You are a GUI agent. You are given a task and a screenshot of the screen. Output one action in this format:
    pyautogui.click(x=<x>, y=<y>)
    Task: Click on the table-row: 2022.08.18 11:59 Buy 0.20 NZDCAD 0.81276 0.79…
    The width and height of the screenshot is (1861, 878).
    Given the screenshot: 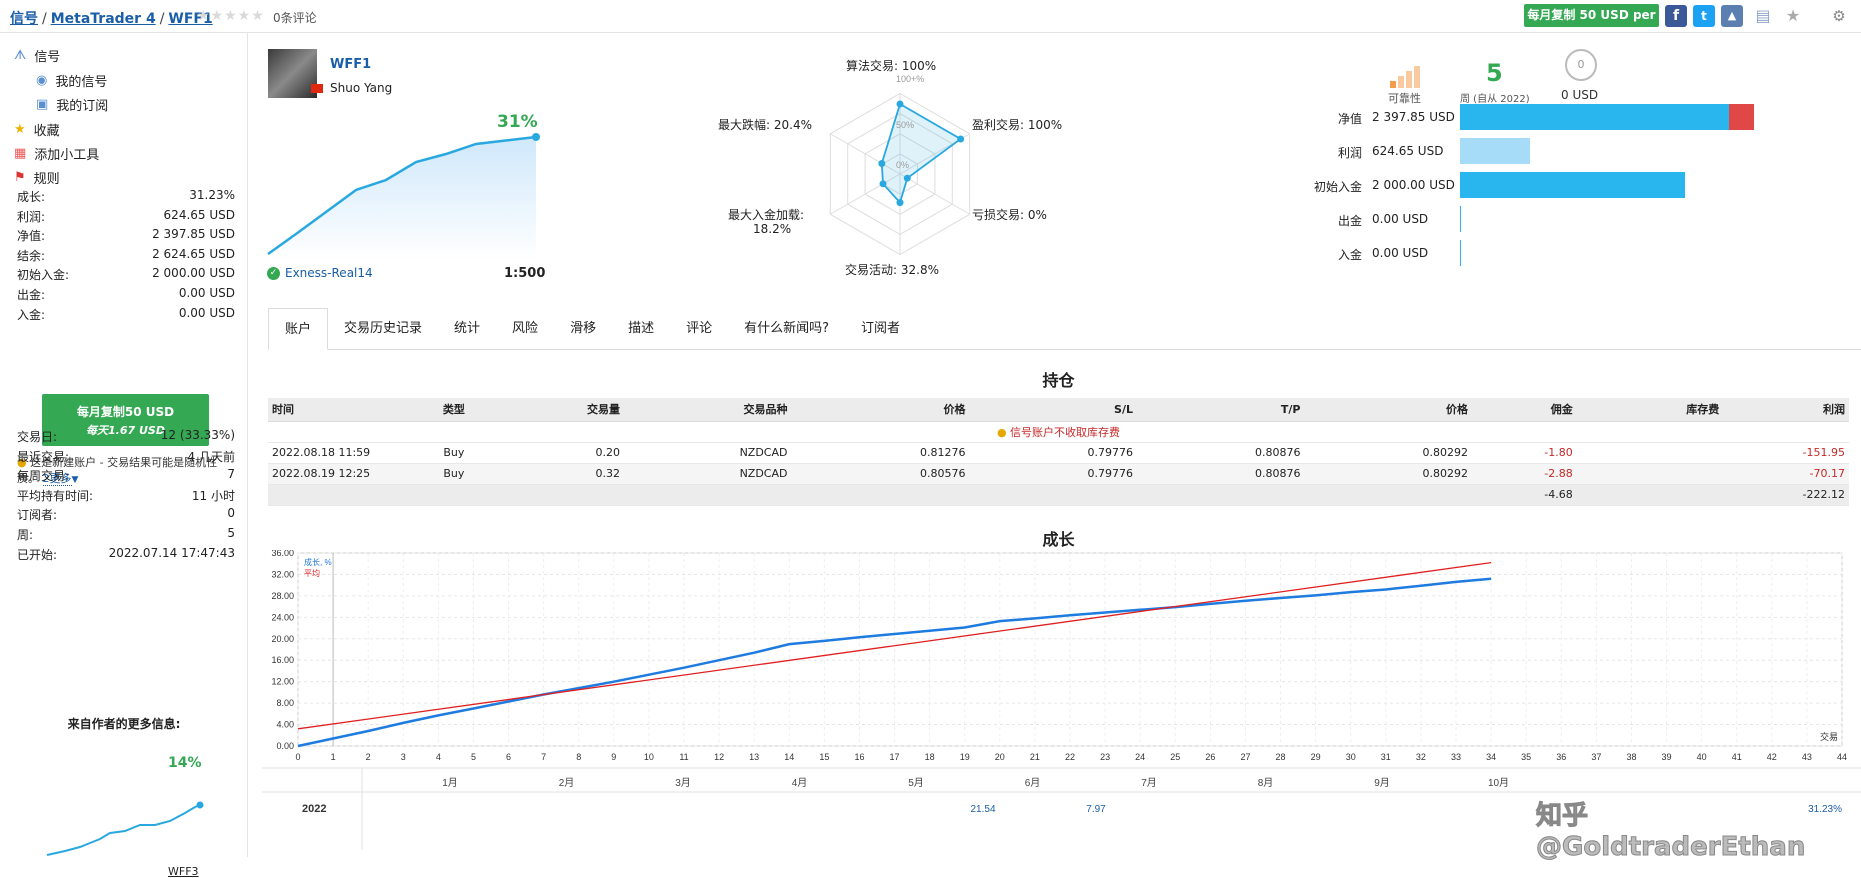 What is the action you would take?
    pyautogui.click(x=1058, y=453)
    